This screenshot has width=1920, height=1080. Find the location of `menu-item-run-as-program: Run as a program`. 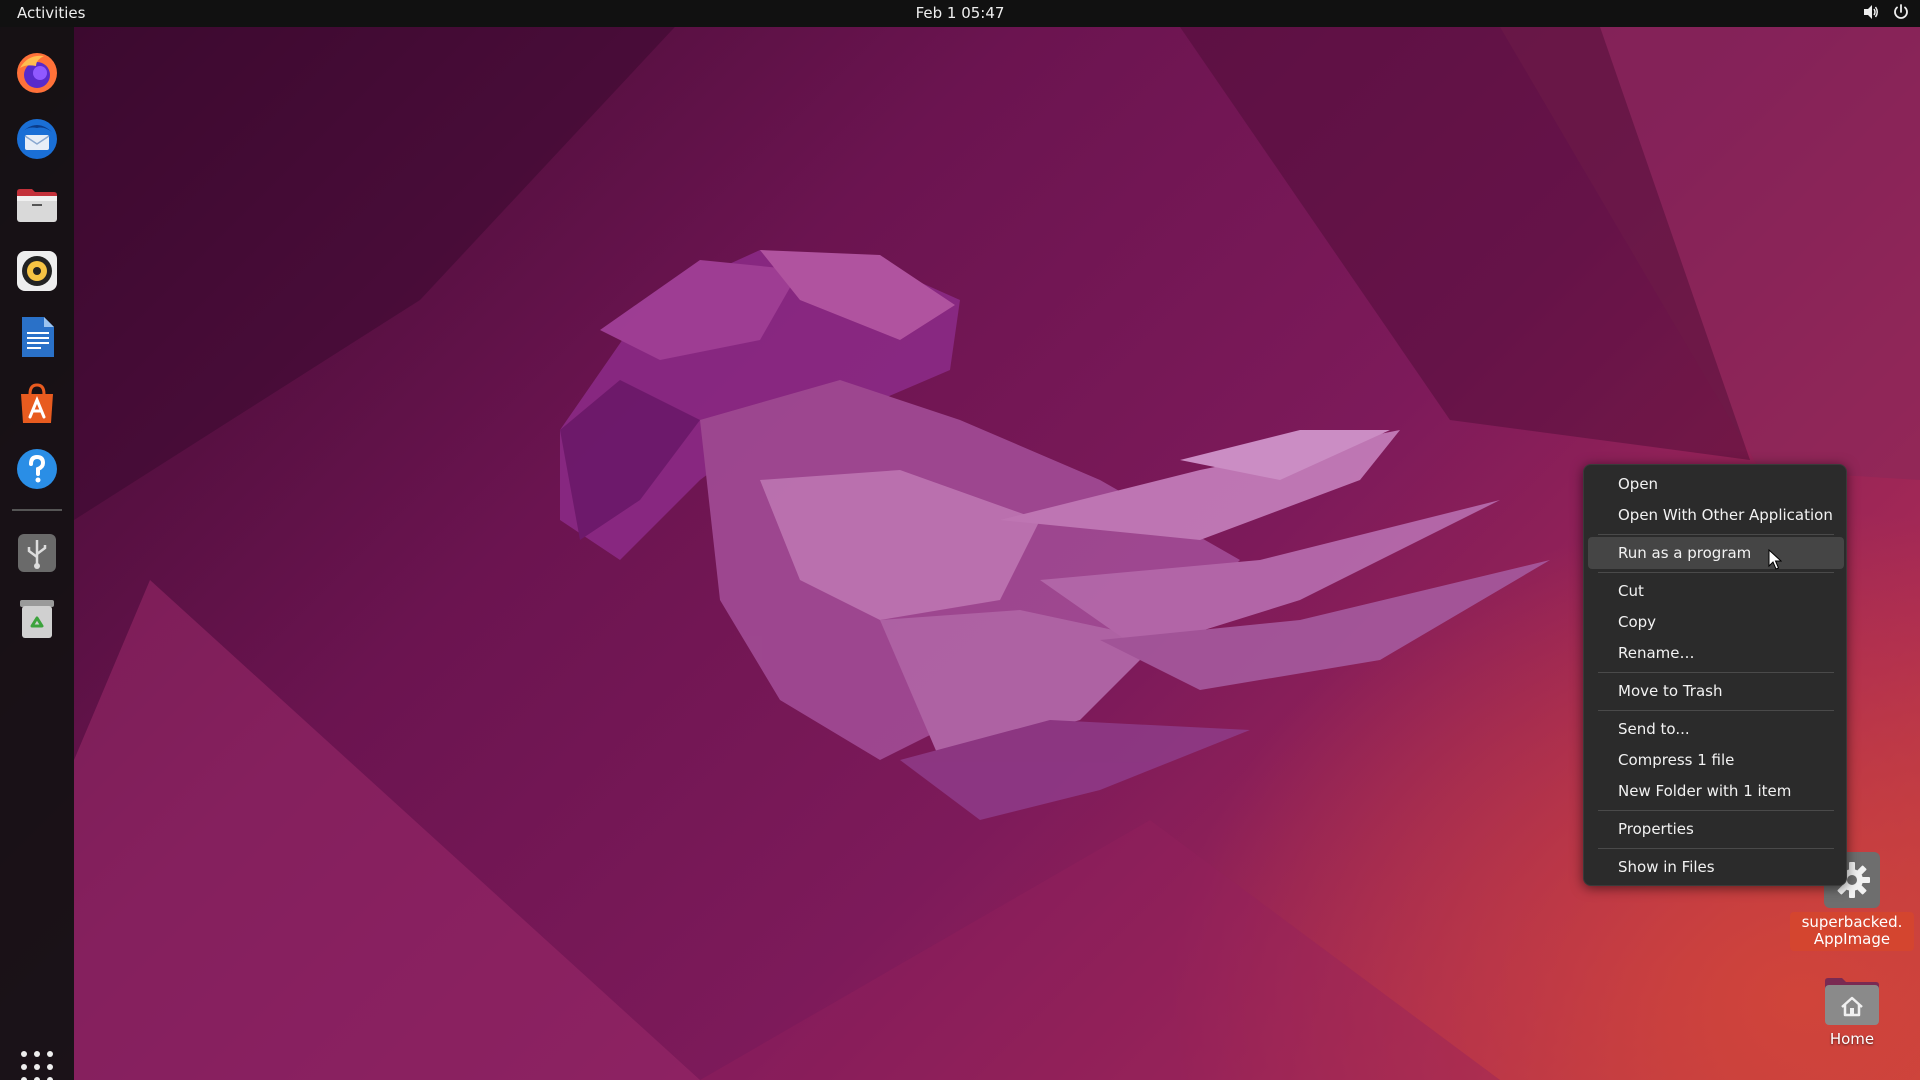

menu-item-run-as-program: Run as a program is located at coordinates (1716, 553).